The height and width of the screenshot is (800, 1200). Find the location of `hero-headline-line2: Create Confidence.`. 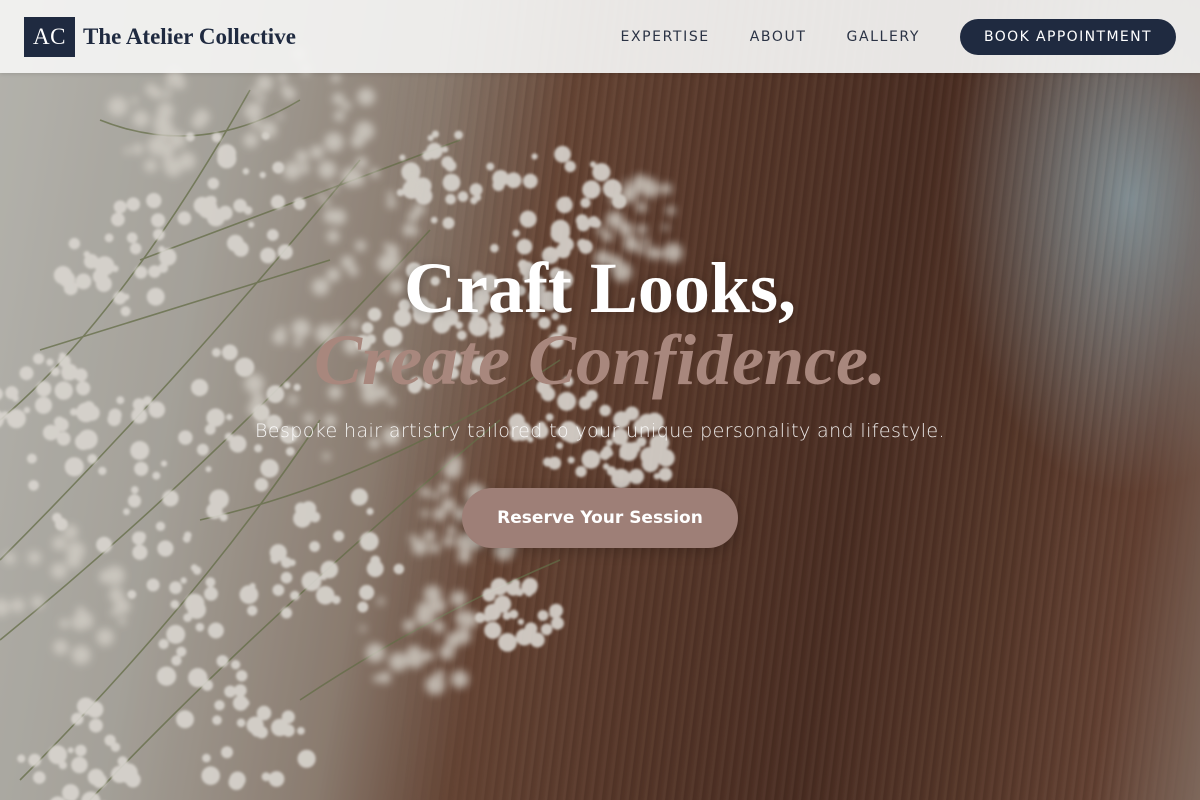

hero-headline-line2: Create Confidence. is located at coordinates (600, 360).